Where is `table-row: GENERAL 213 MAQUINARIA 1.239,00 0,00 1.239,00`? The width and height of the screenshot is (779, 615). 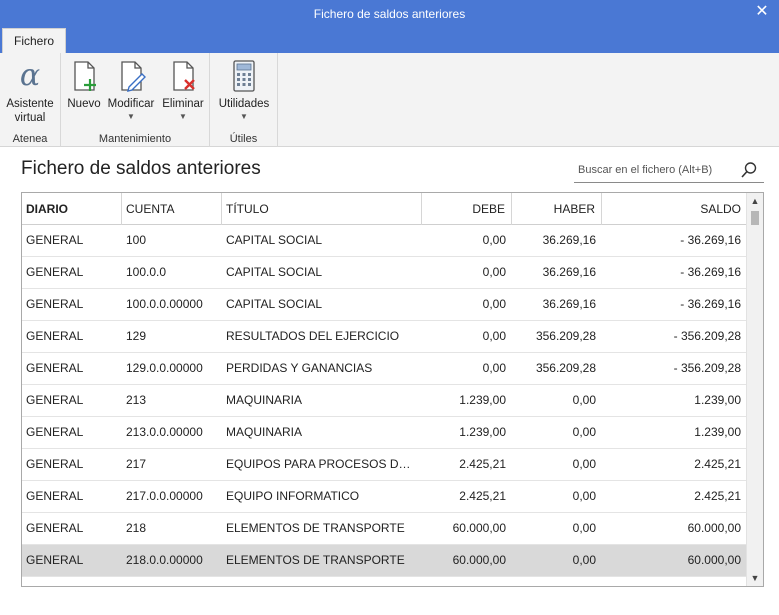 table-row: GENERAL 213 MAQUINARIA 1.239,00 0,00 1.239,00 is located at coordinates (384, 401).